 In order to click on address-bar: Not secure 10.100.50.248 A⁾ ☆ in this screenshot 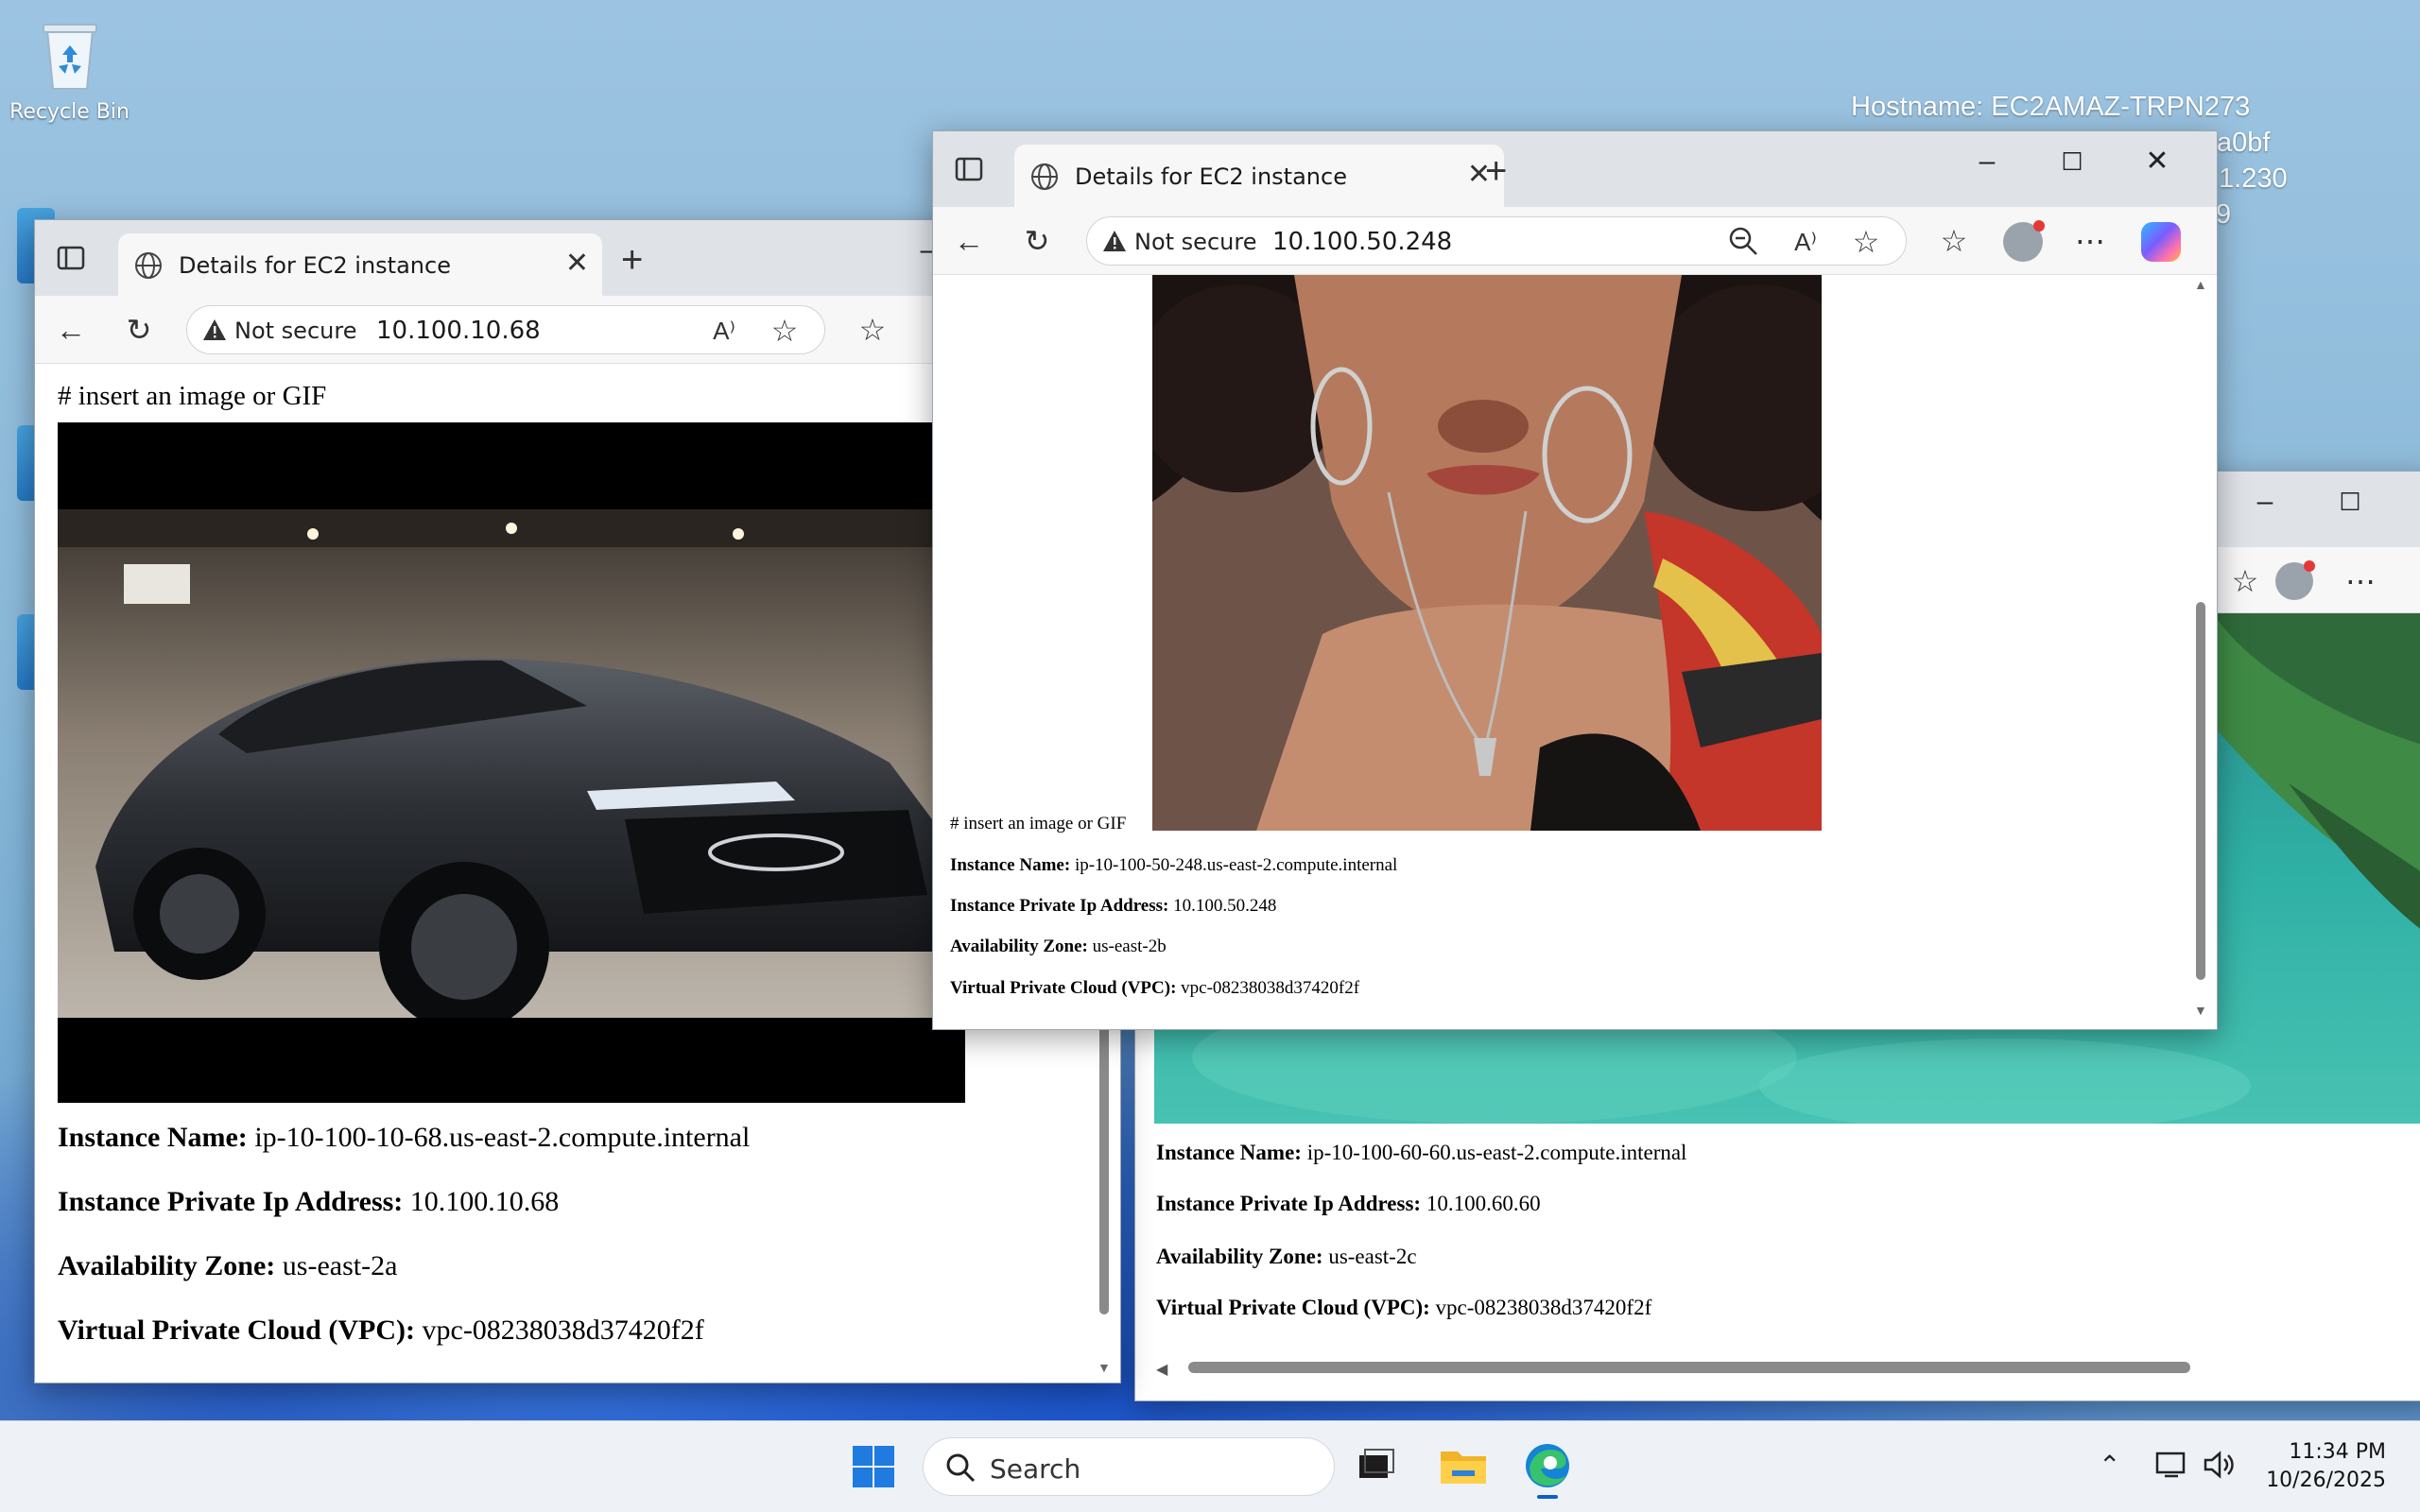, I will do `click(1496, 241)`.